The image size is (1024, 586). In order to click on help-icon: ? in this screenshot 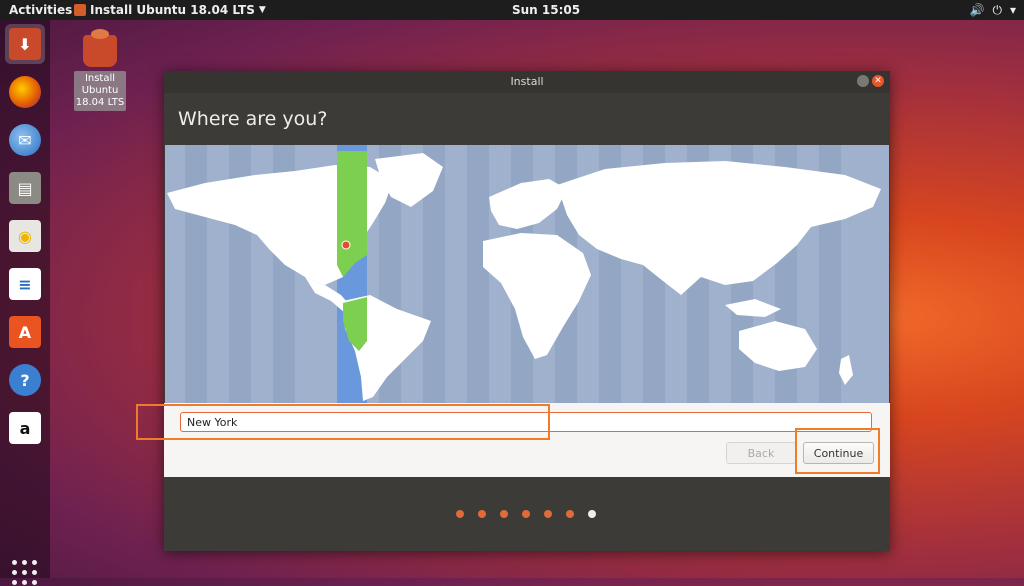, I will do `click(25, 380)`.